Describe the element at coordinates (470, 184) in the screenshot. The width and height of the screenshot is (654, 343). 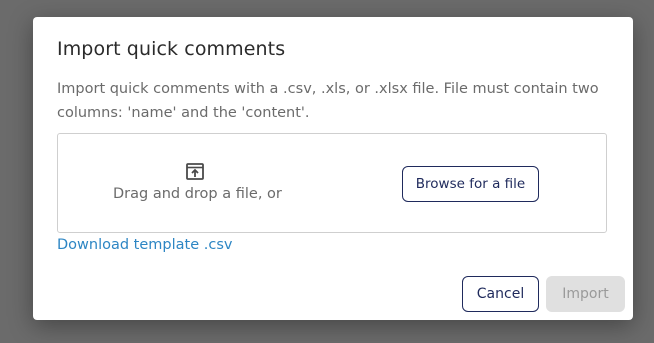
I see `browse-file-button: Browse for a file` at that location.